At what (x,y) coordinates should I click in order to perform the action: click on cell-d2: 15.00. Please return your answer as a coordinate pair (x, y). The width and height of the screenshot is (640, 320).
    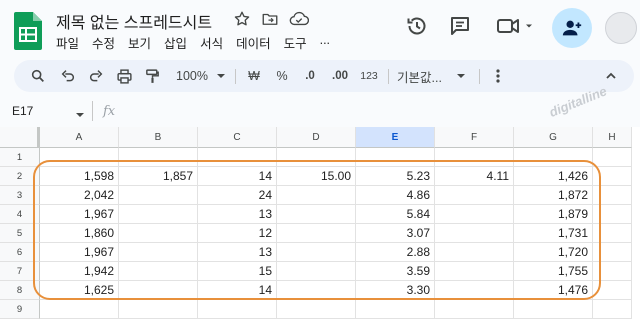
    Looking at the image, I should click on (316, 176).